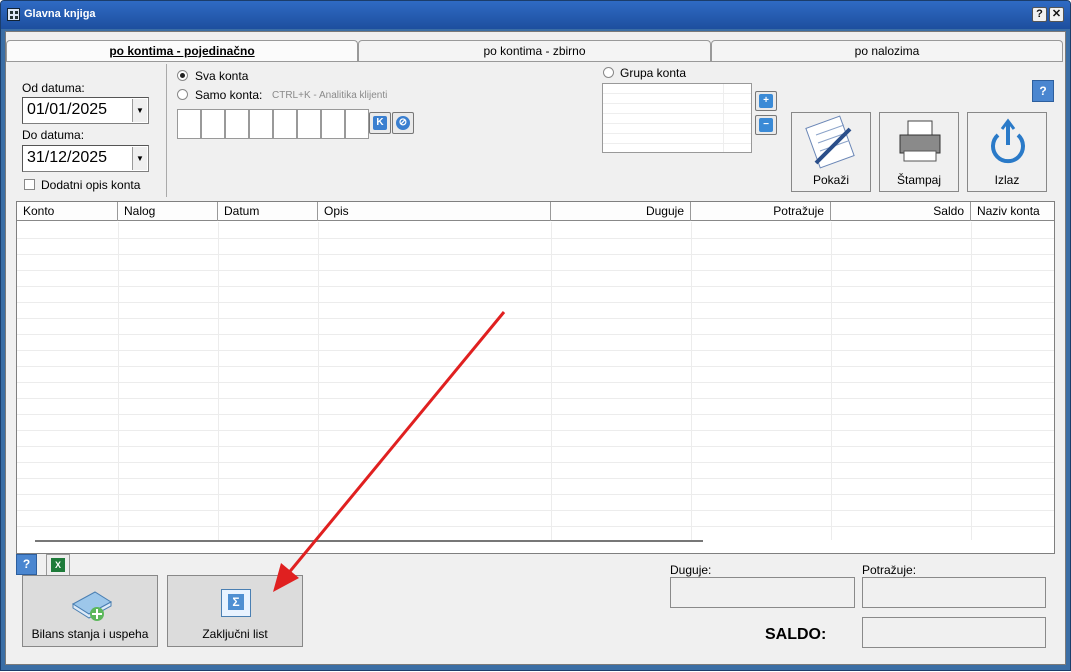 This screenshot has width=1071, height=672. I want to click on add-grupa-button: +, so click(766, 101).